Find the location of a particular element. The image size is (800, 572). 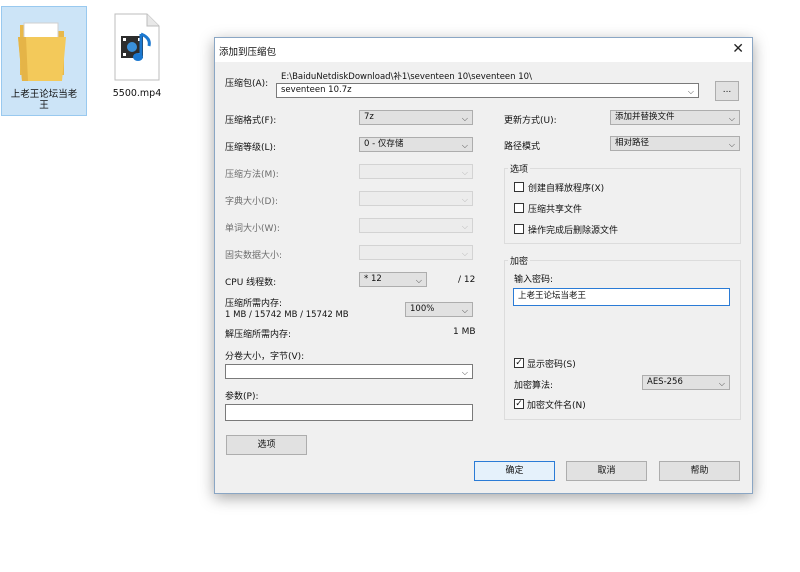

dialog-title: 添加到压缩包 is located at coordinates (248, 52).